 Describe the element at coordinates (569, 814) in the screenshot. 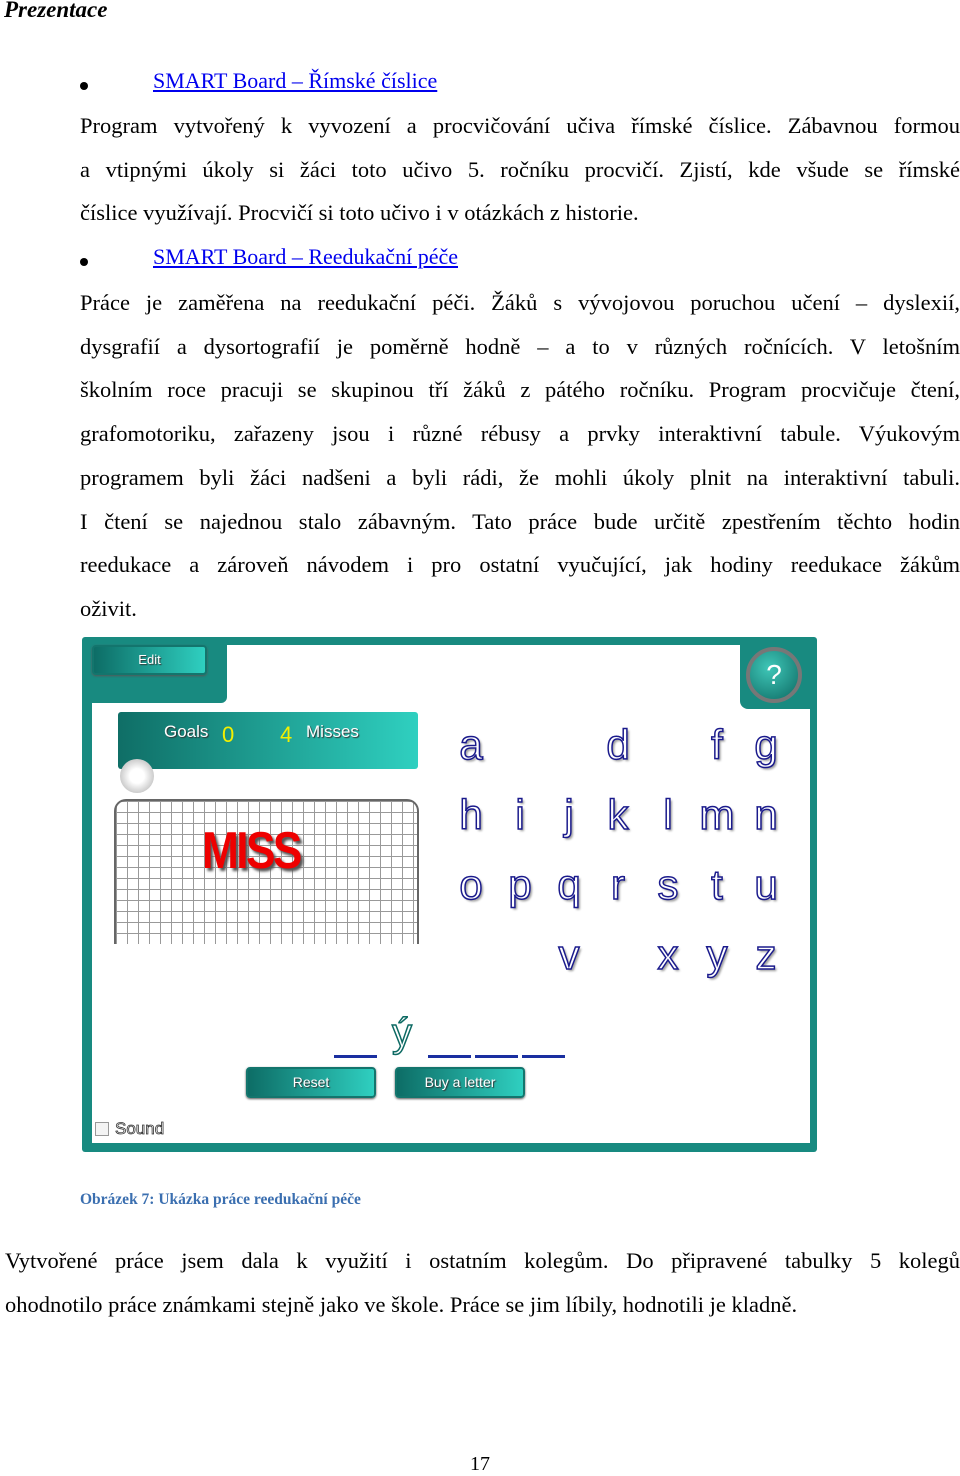

I see `letter-key-j: j` at that location.